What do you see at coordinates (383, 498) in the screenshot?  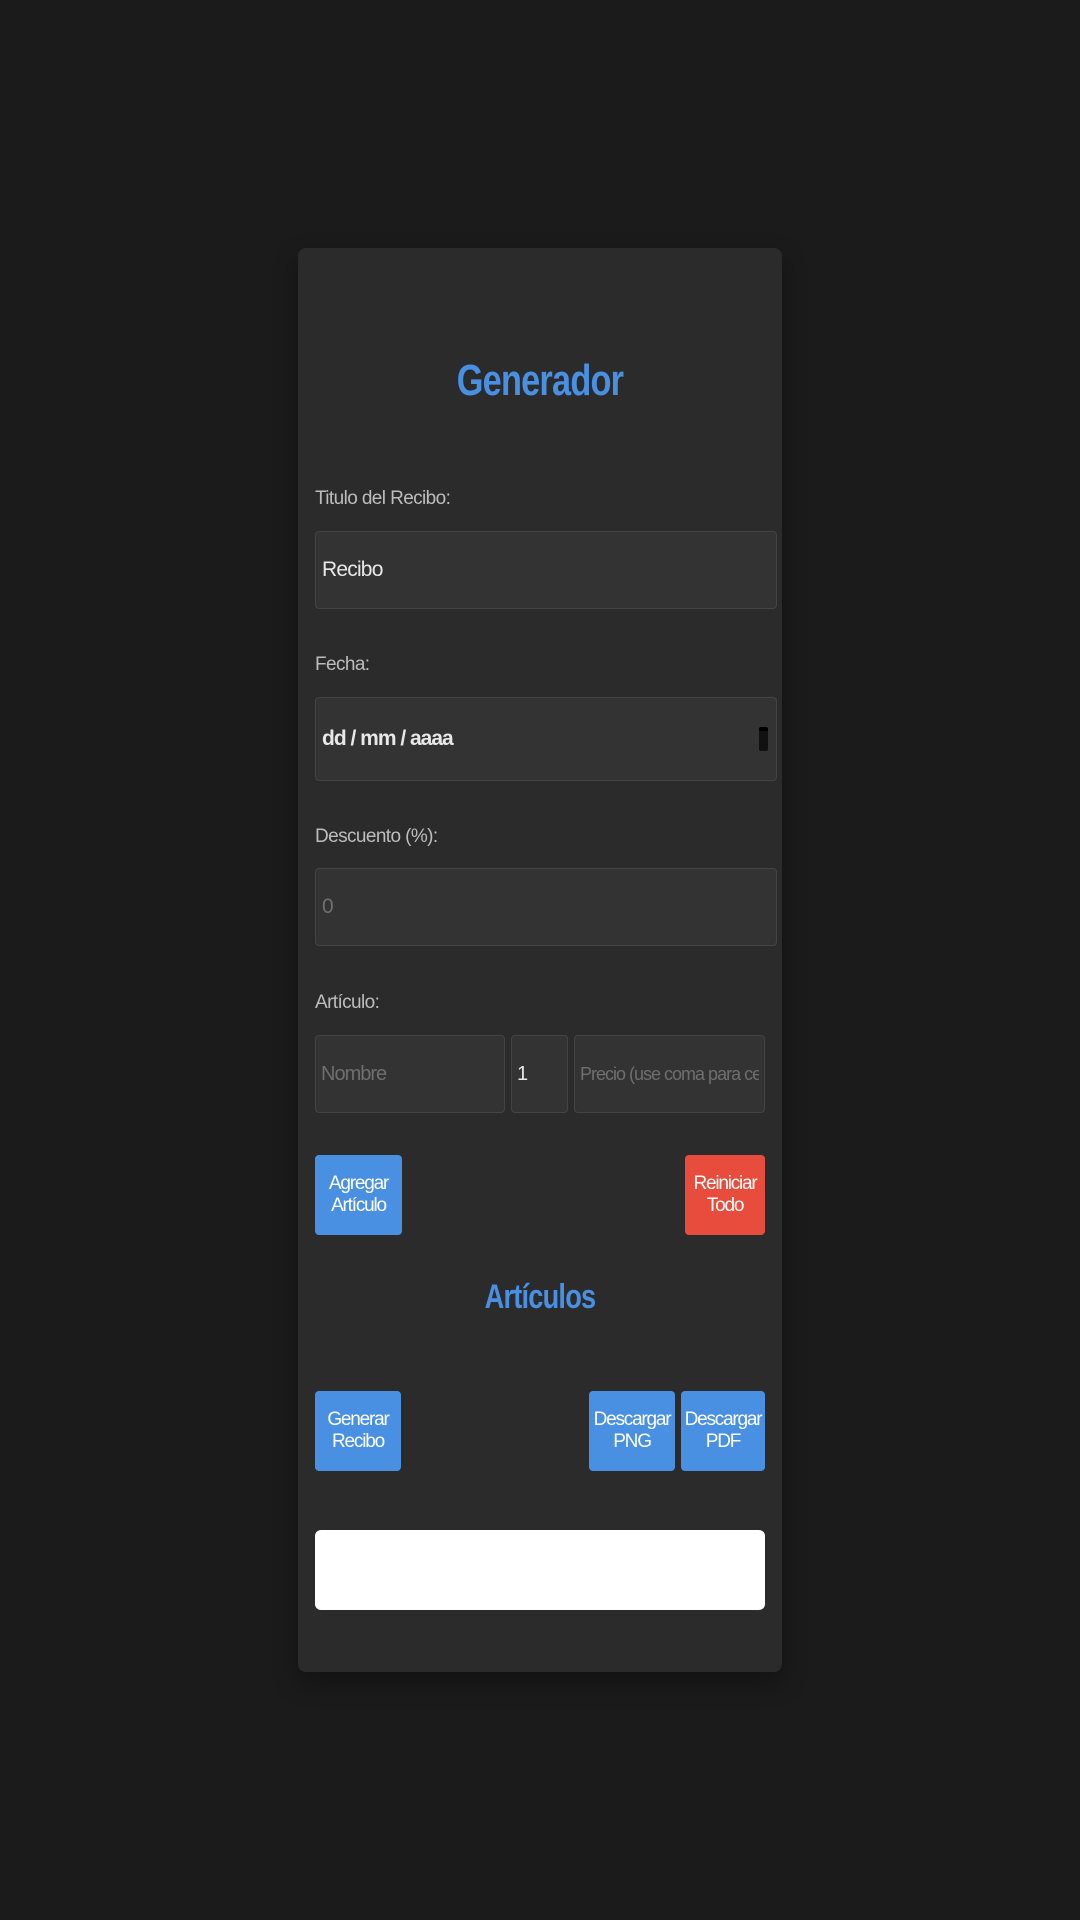 I see `receipt-title-label: Titulo del Recibo:` at bounding box center [383, 498].